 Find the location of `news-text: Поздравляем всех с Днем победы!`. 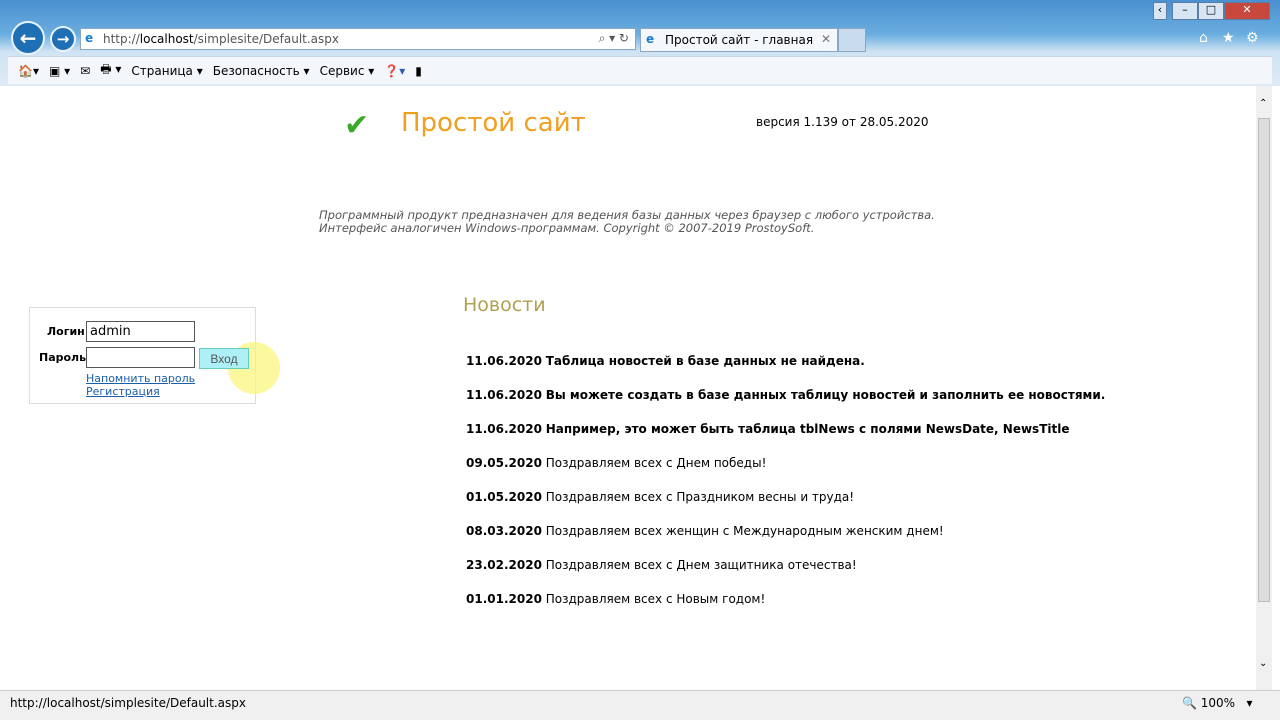

news-text: Поздравляем всех с Днем победы! is located at coordinates (656, 463).